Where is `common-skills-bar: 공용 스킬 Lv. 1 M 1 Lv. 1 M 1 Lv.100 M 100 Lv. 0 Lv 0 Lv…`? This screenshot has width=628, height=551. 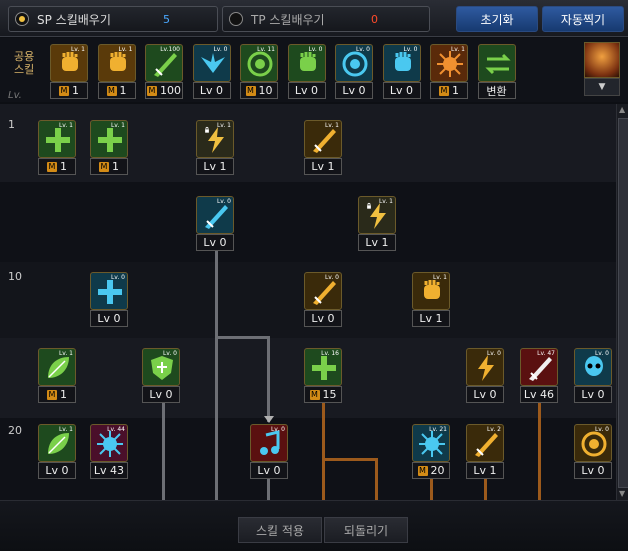
common-skills-bar: 공용 스킬 Lv. 1 M 1 Lv. 1 M 1 Lv.100 M 100 Lv. 0 Lv 0 Lv… is located at coordinates (314, 70).